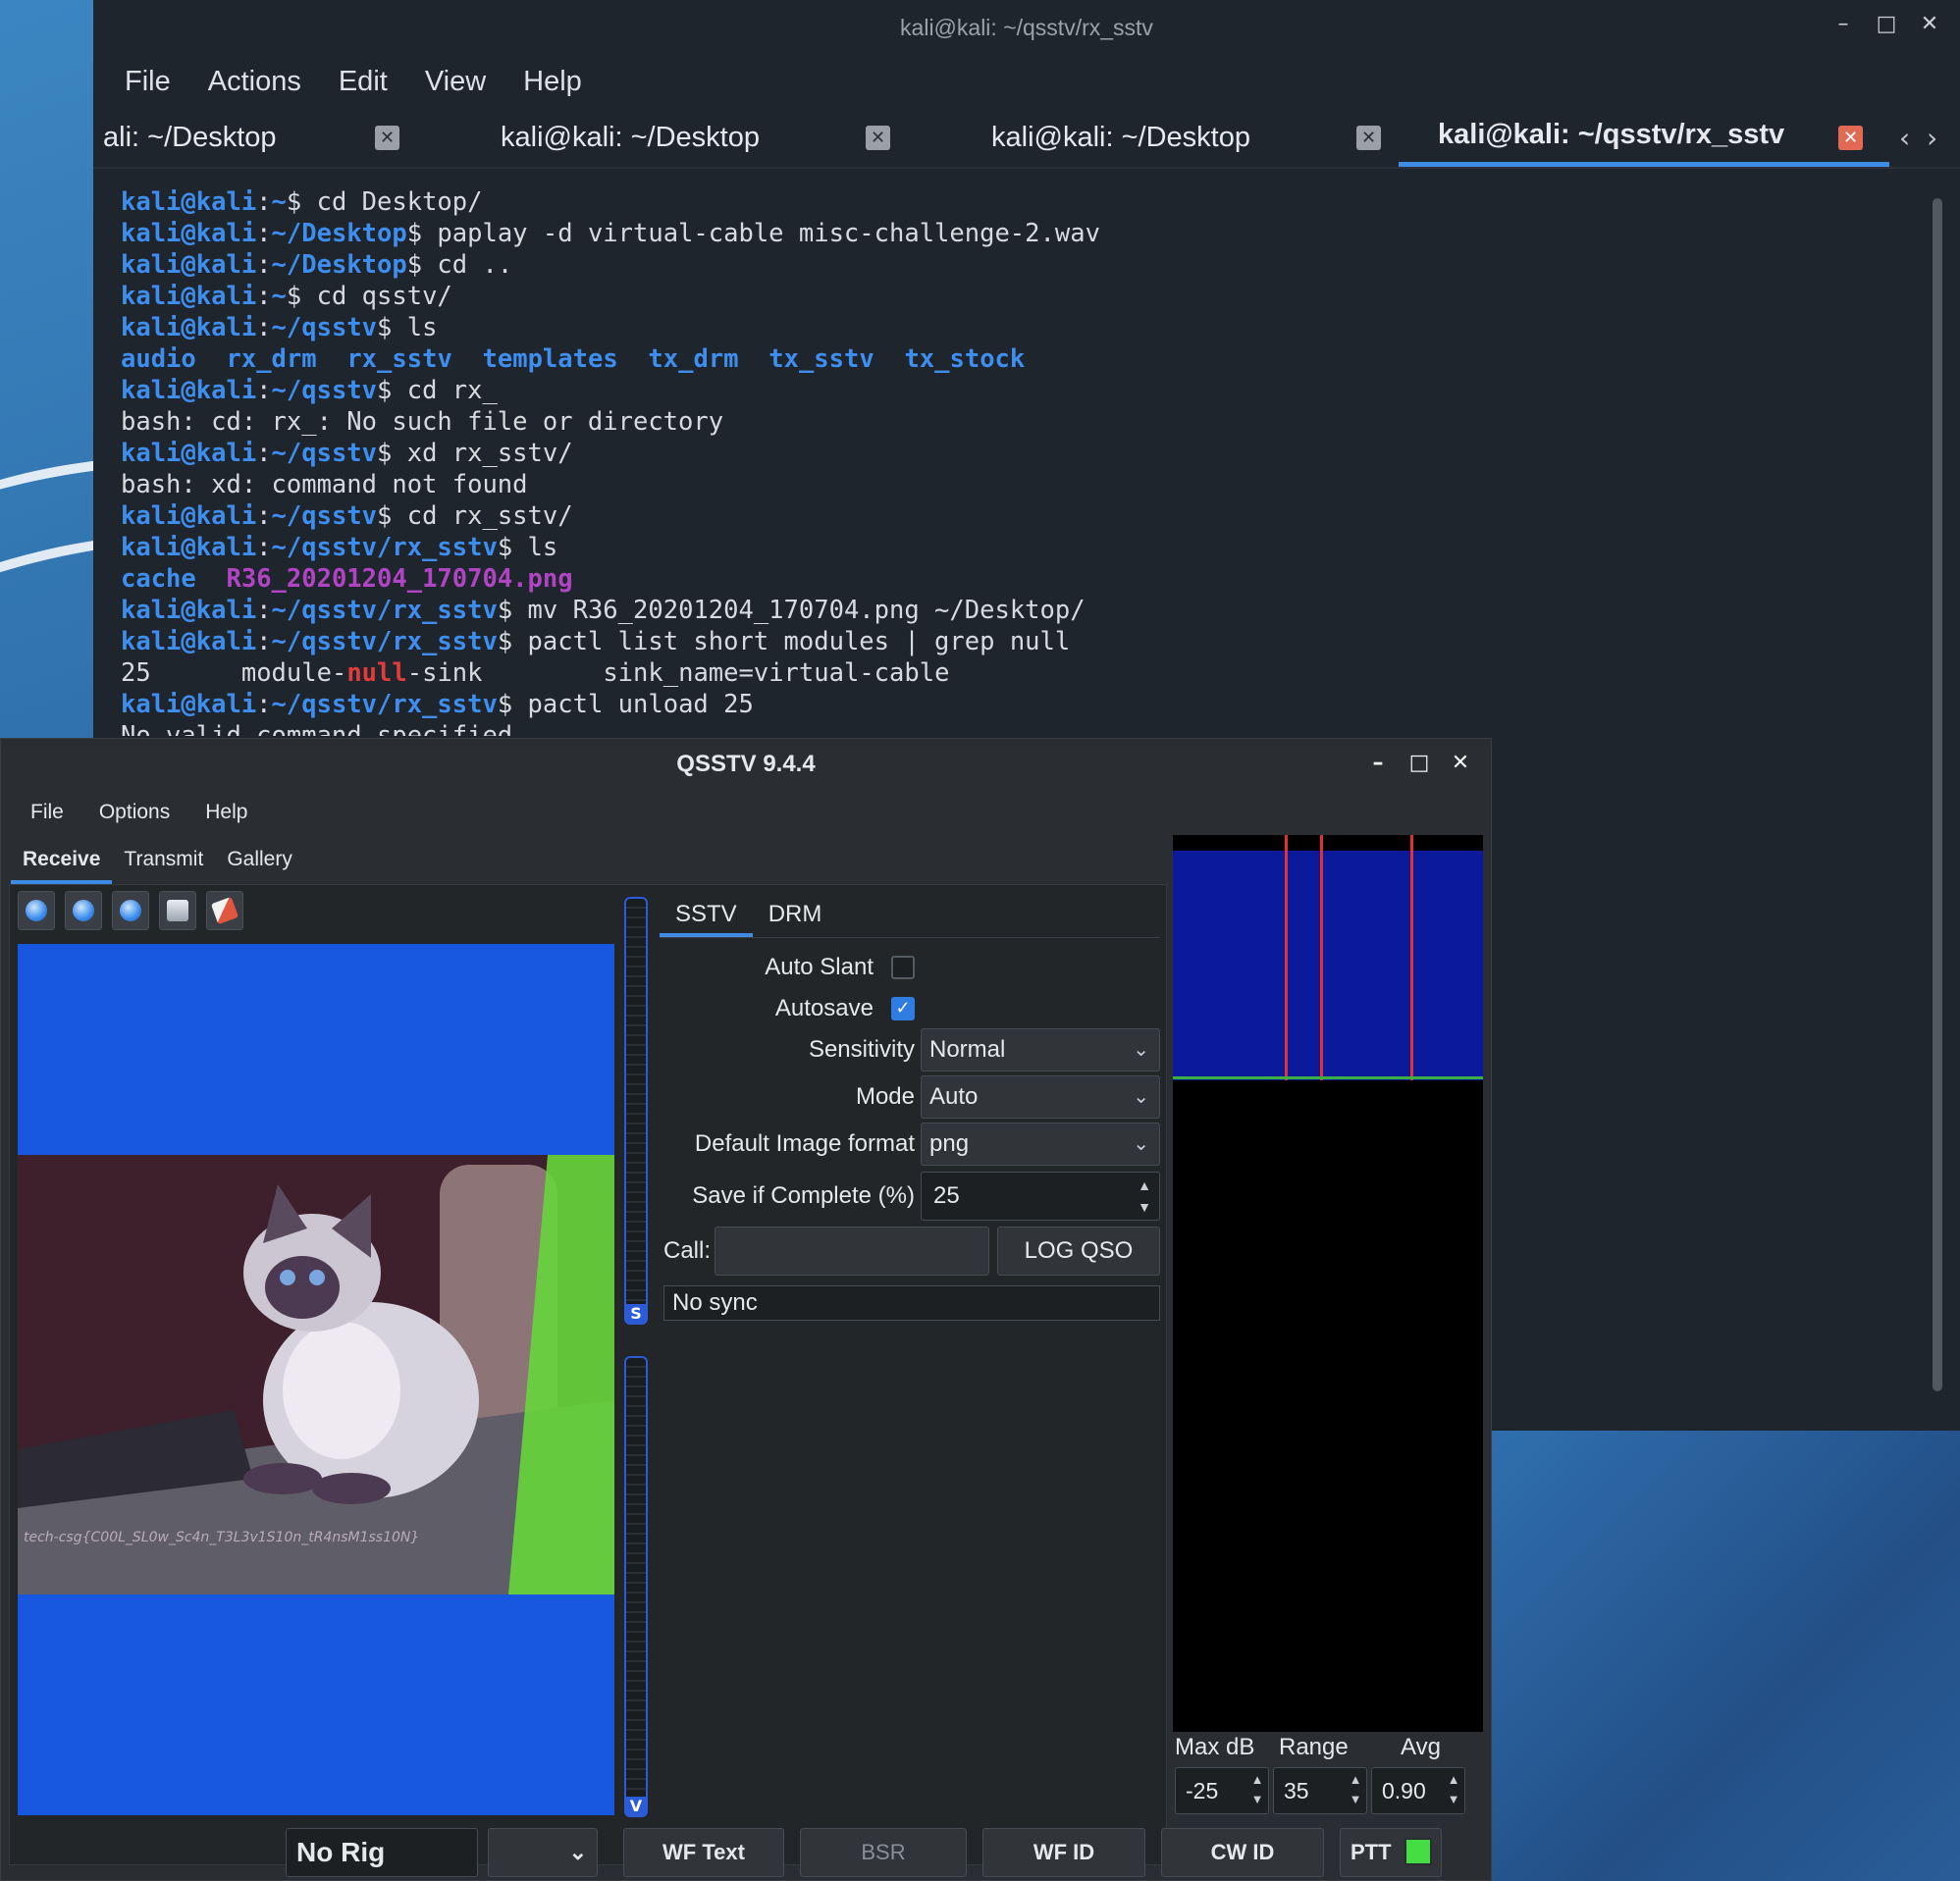 This screenshot has height=1881, width=1960. Describe the element at coordinates (1328, 958) in the screenshot. I see `spectrum-display` at that location.